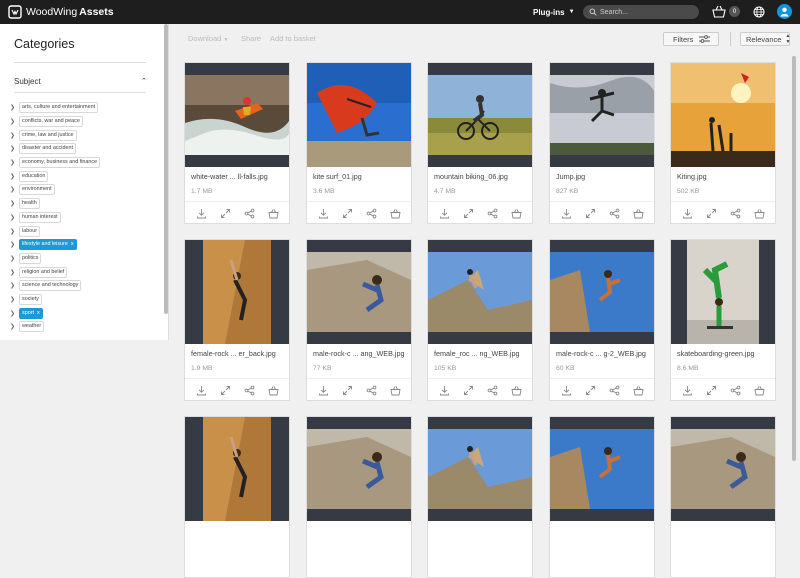 The width and height of the screenshot is (800, 578). I want to click on asset-card: kite surf_01.jpg 3.6 MB, so click(359, 143).